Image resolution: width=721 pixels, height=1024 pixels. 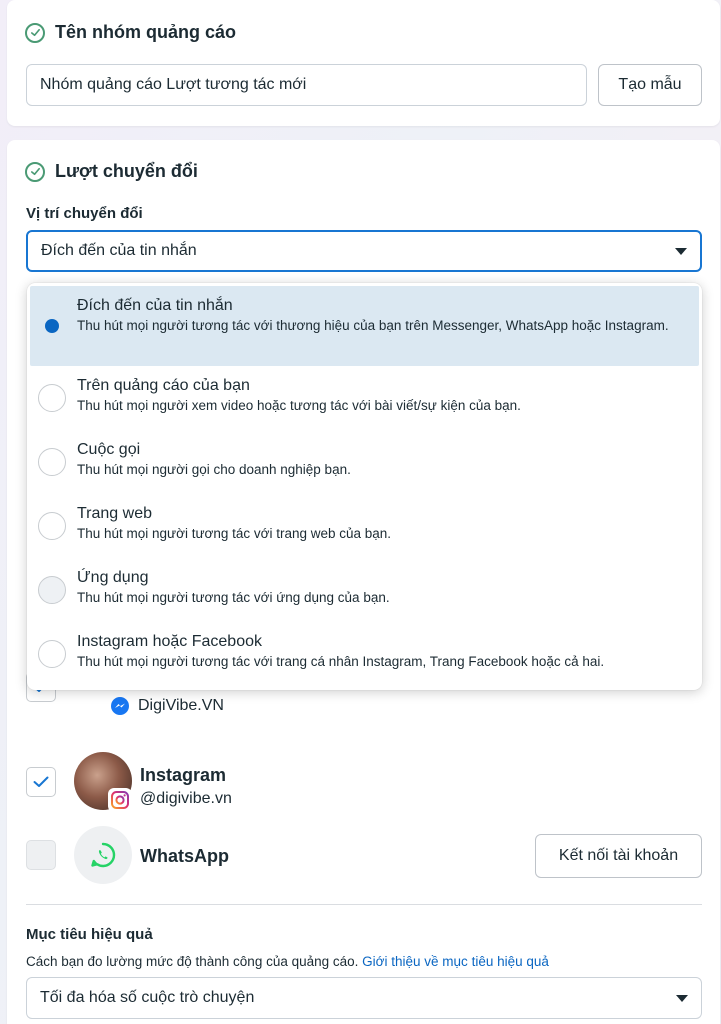 What do you see at coordinates (364, 998) in the screenshot?
I see `performance-goal-select: Tối đa hóa số cuộc trò chuyện` at bounding box center [364, 998].